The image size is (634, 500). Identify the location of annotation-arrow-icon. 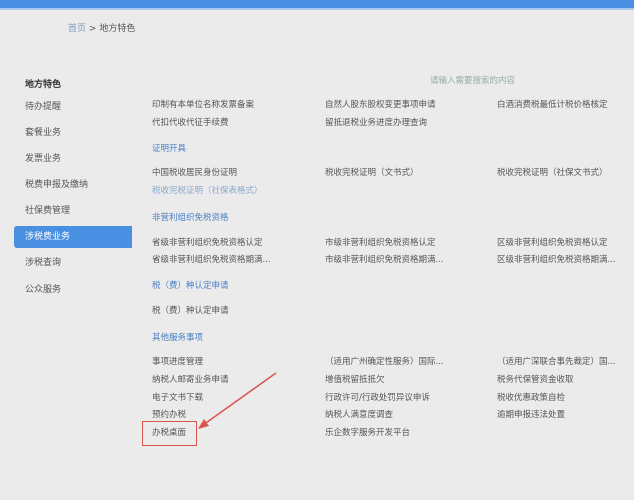
(237, 400).